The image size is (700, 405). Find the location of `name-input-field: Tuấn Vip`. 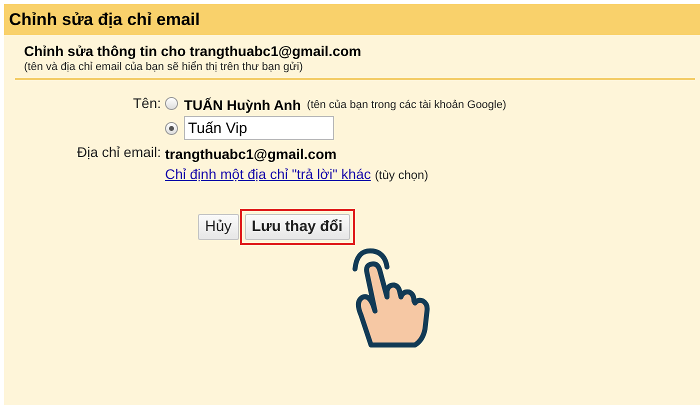

name-input-field: Tuấn Vip is located at coordinates (259, 128).